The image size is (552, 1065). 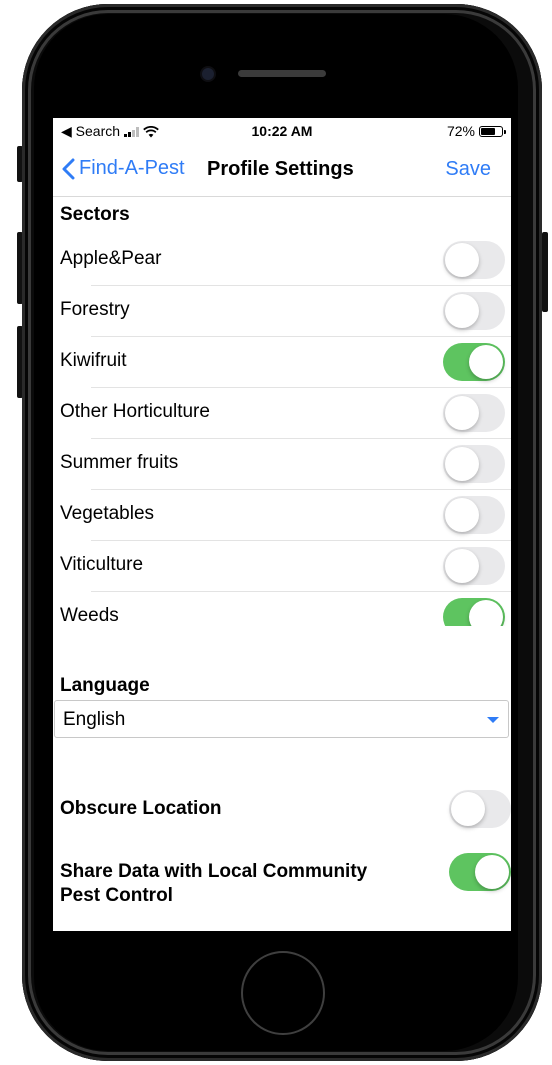 I want to click on power-button, so click(x=545, y=272).